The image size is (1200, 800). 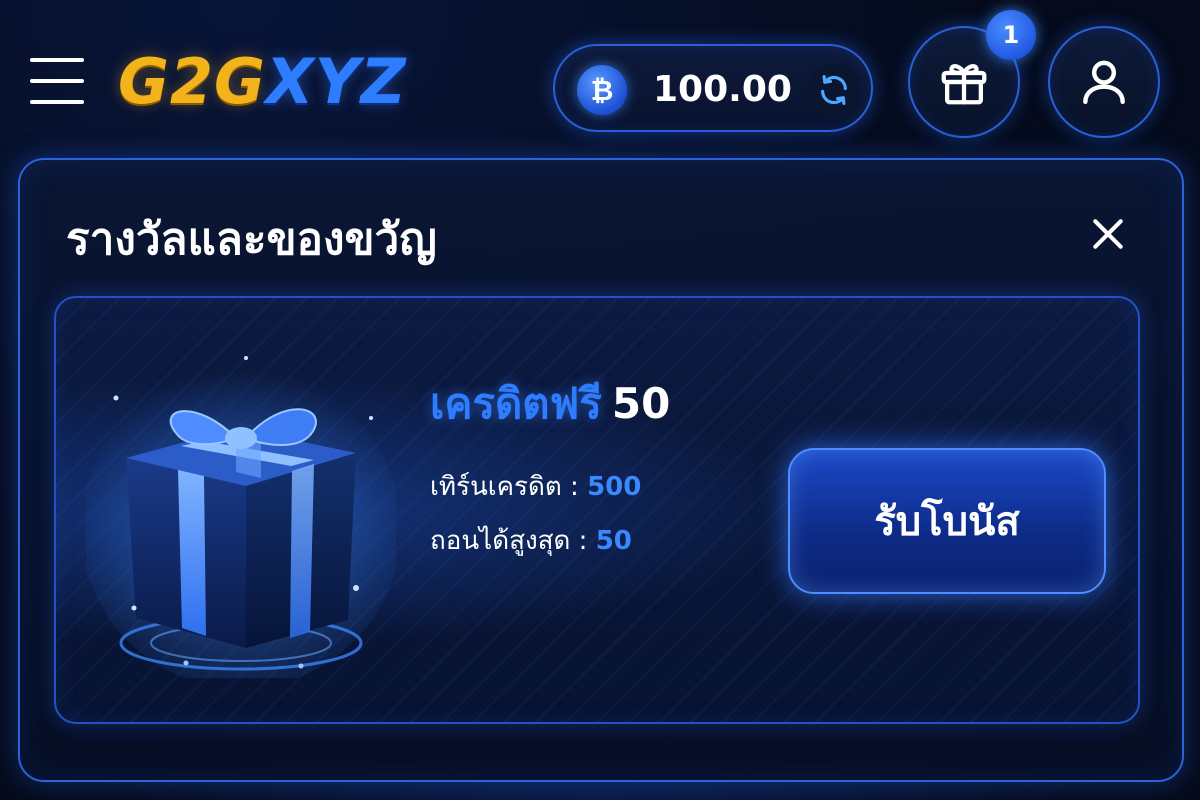 I want to click on logo-part-gold: G2G, so click(x=192, y=81).